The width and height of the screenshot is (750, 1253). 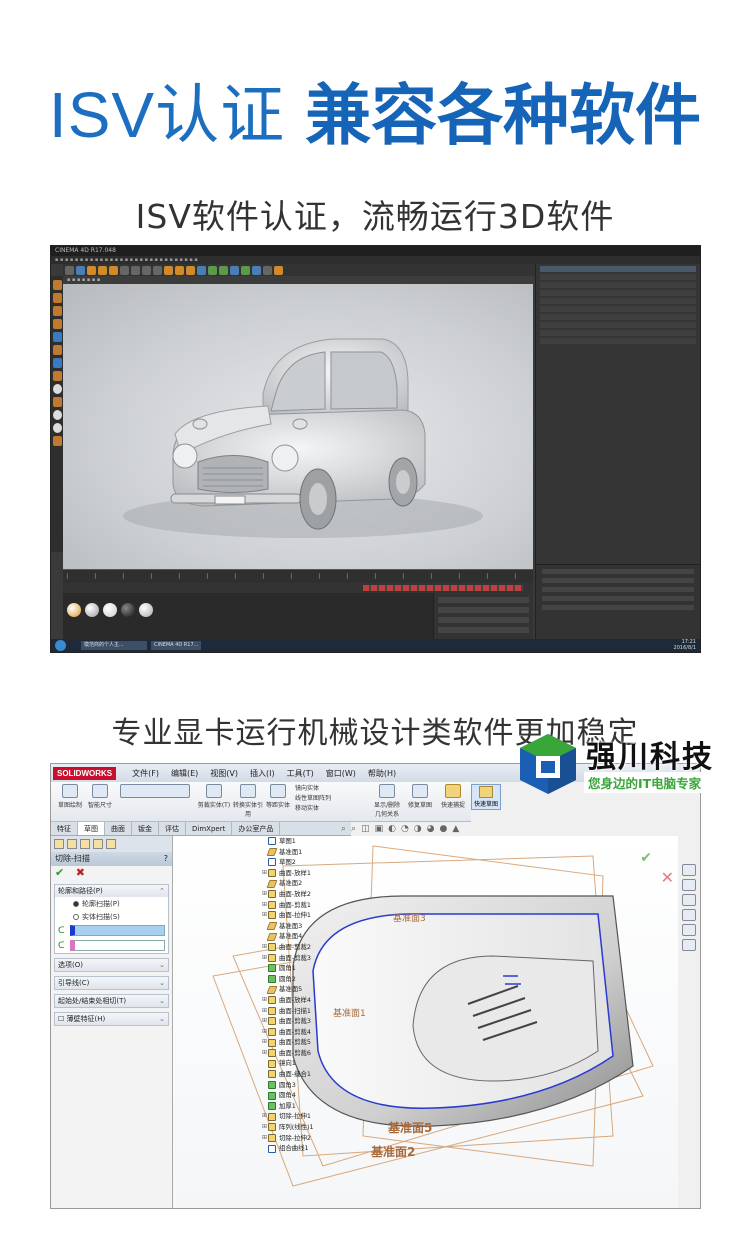 I want to click on feature-tree-item: 基准面5, so click(x=317, y=989).